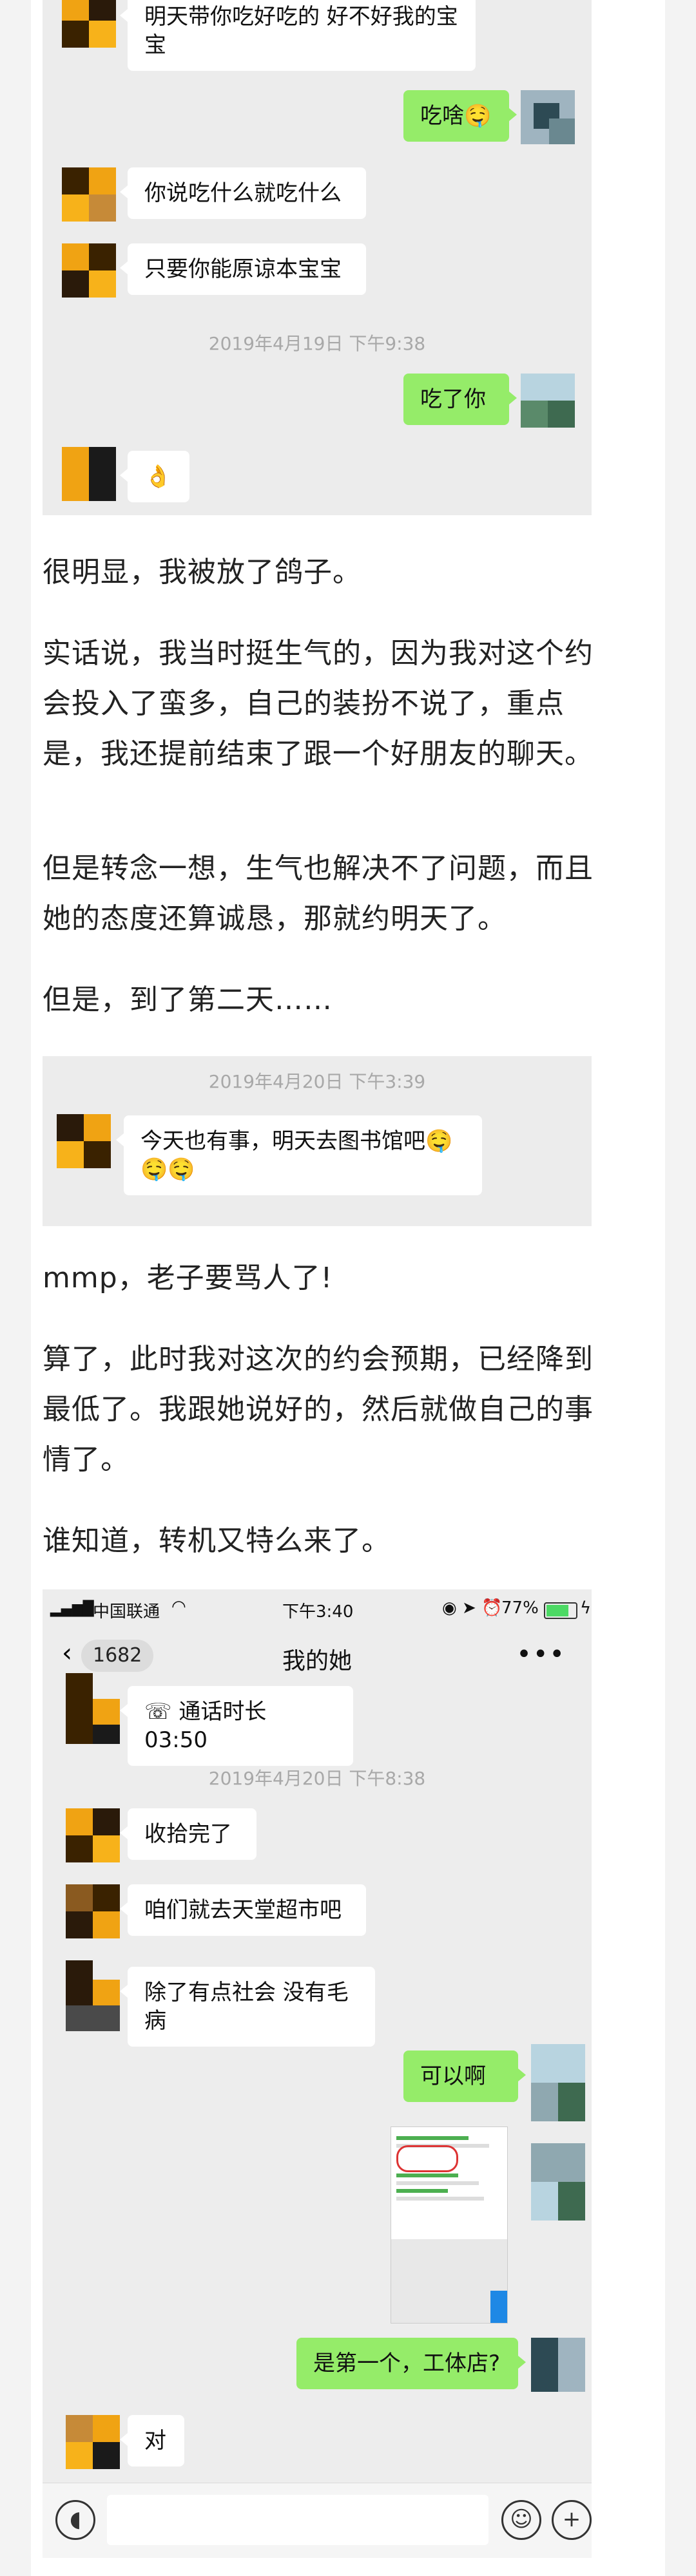  I want to click on message-bubble-her: 咱们就去天堂超市吧, so click(243, 1910).